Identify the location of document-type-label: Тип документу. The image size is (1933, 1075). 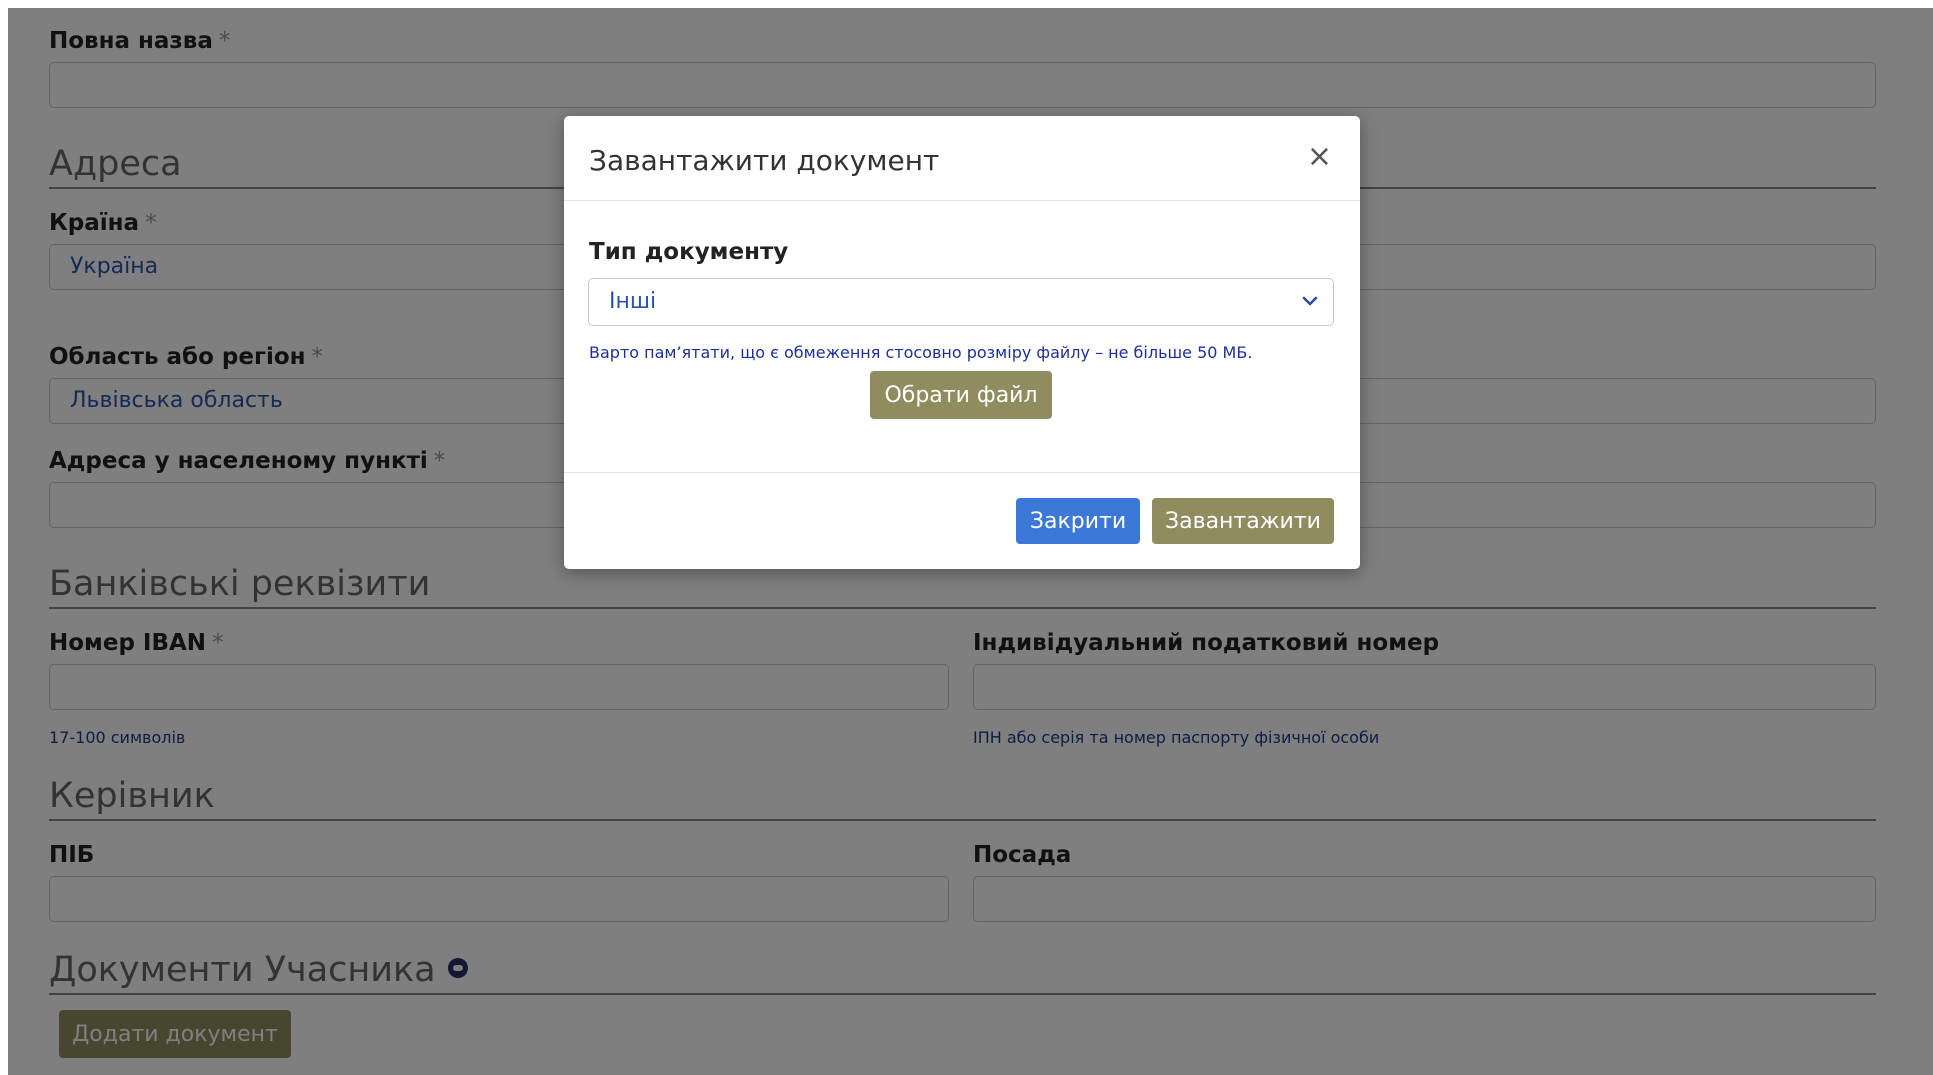
(689, 252).